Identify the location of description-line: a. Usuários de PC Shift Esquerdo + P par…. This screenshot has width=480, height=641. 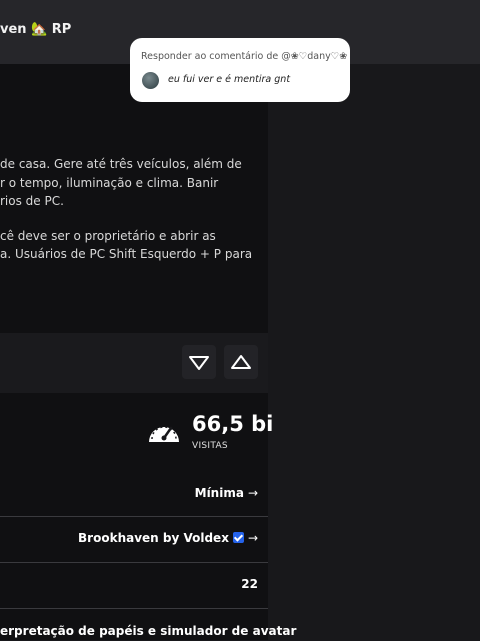
(126, 254).